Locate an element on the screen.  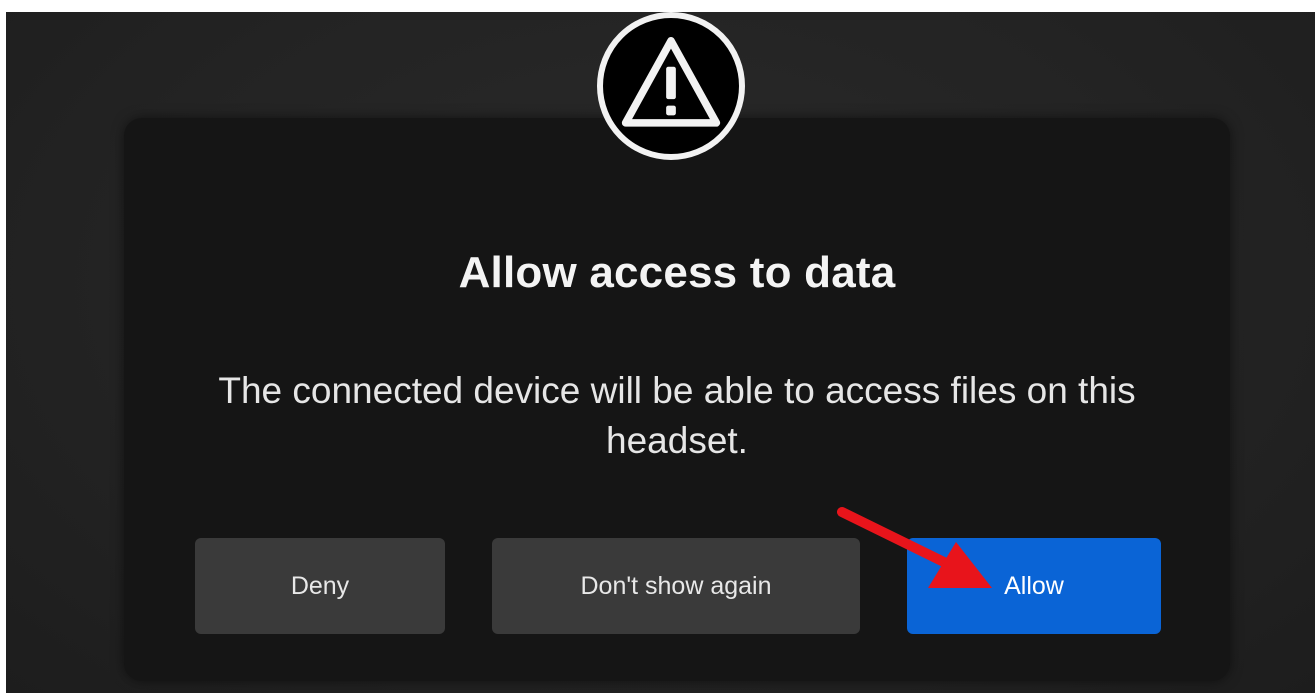
warning-triangle-icon is located at coordinates (671, 82).